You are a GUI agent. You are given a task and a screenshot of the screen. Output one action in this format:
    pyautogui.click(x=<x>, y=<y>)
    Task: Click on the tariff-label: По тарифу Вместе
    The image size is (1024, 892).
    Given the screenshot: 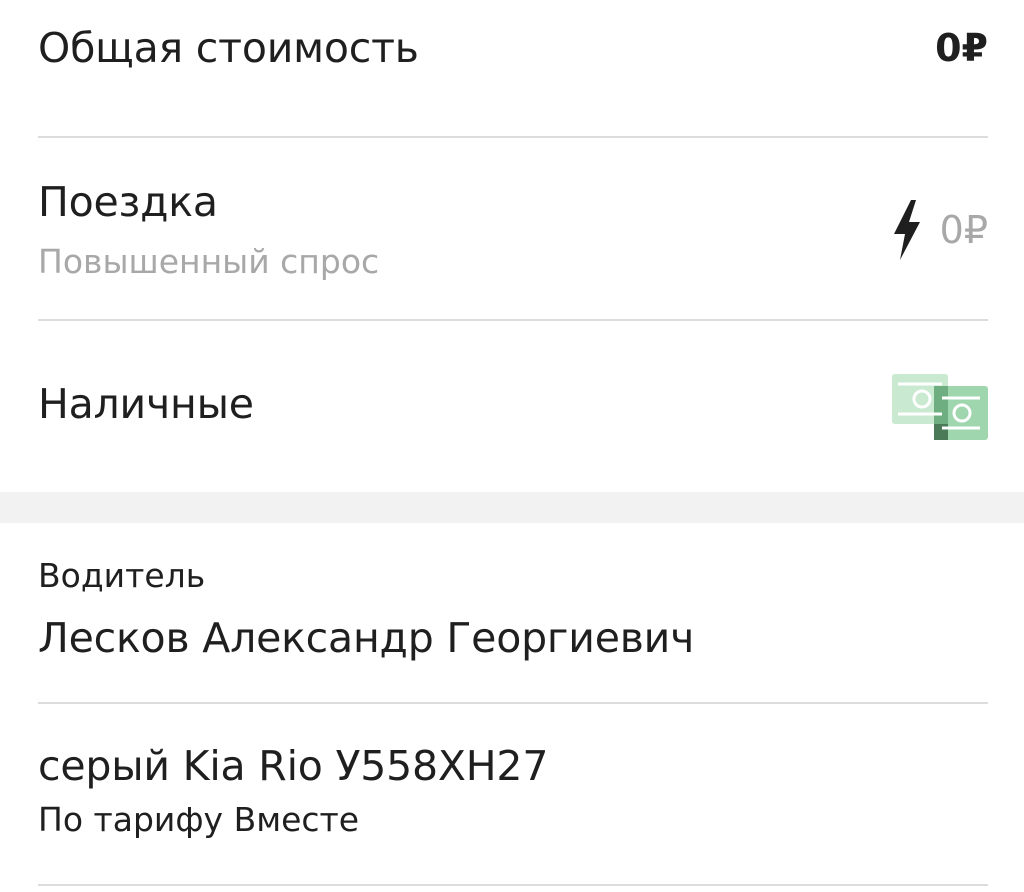 What is the action you would take?
    pyautogui.click(x=199, y=819)
    